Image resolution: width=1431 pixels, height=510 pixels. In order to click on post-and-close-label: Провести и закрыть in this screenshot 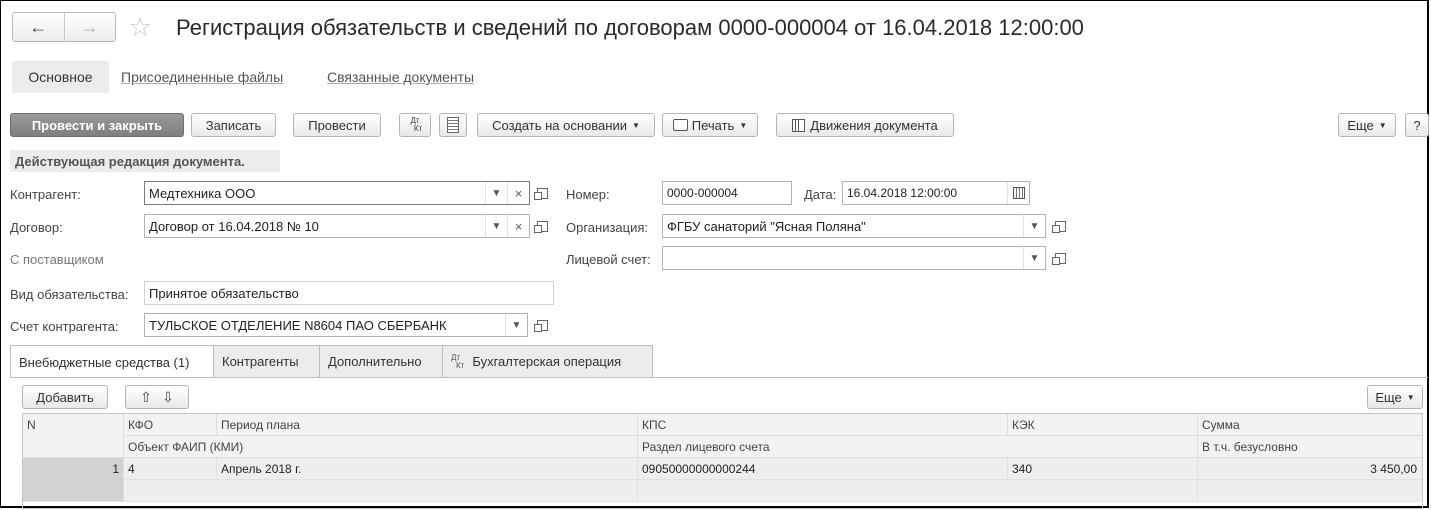, I will do `click(97, 125)`.